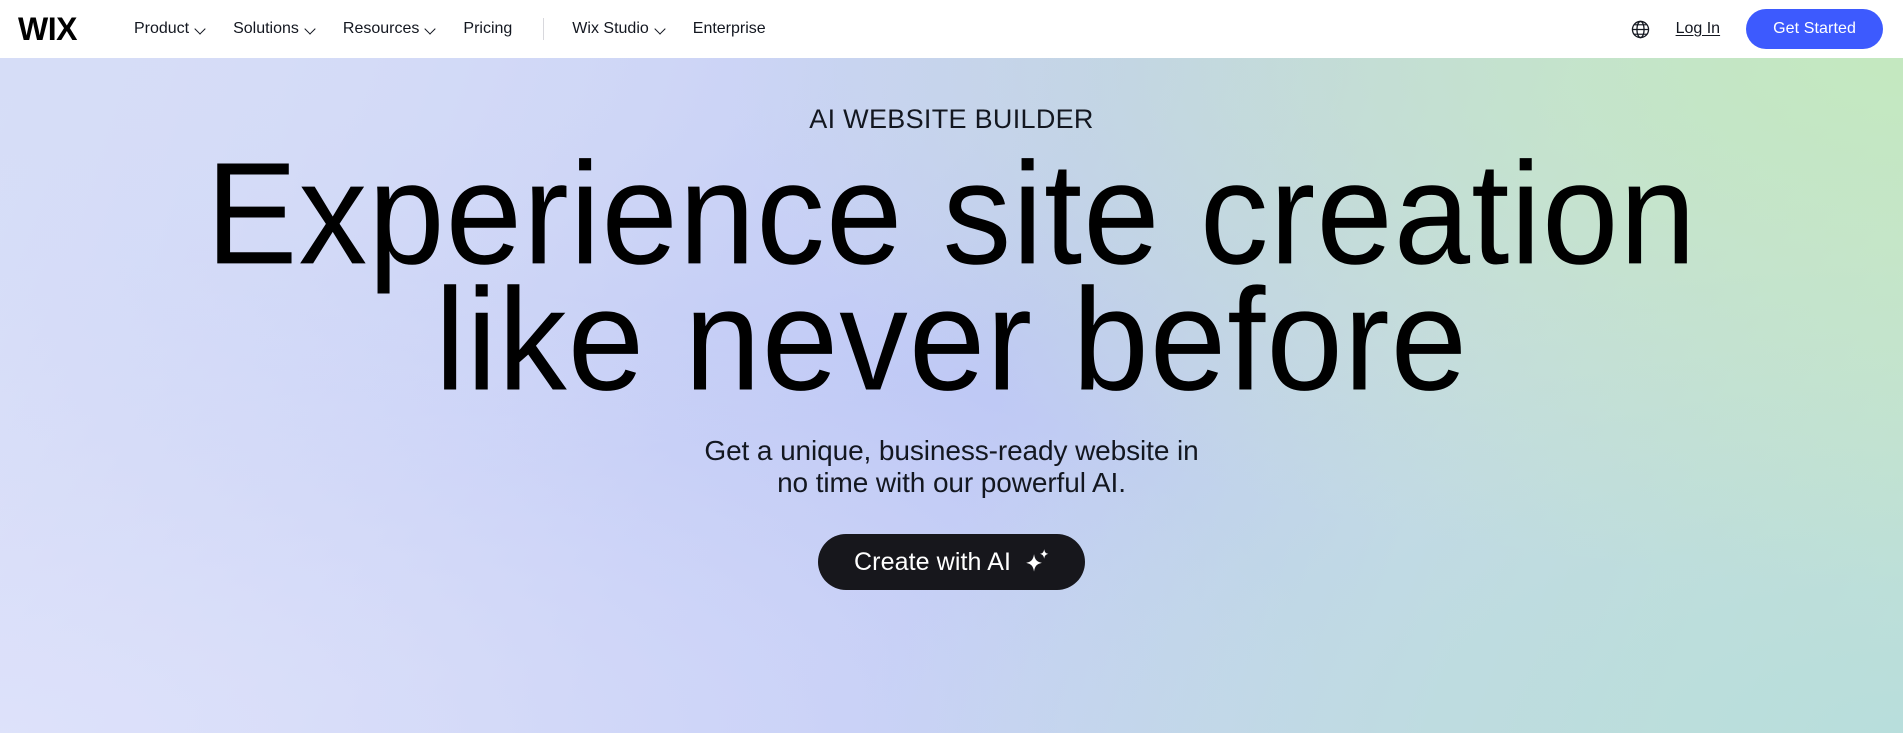 This screenshot has height=733, width=1903. What do you see at coordinates (381, 28) in the screenshot?
I see `nav-item-label: Resources` at bounding box center [381, 28].